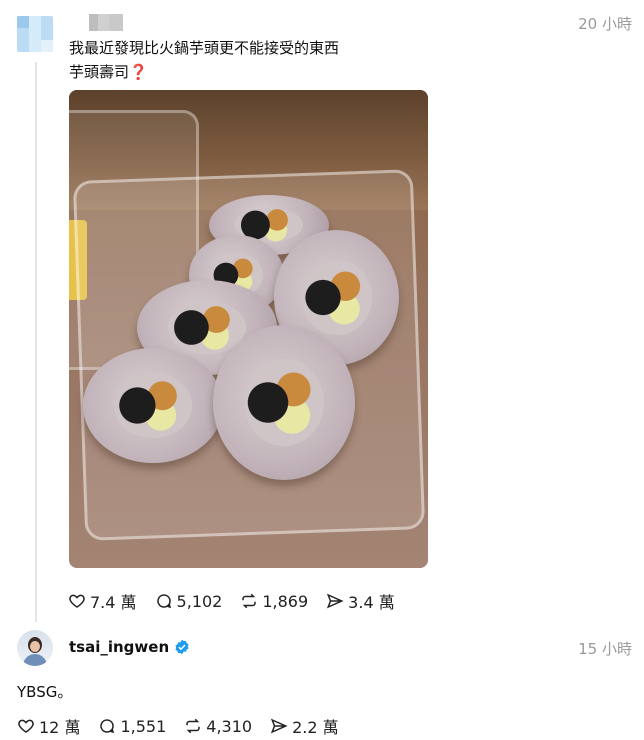 Image resolution: width=644 pixels, height=740 pixels. I want to click on comment-button: 5,102, so click(189, 601).